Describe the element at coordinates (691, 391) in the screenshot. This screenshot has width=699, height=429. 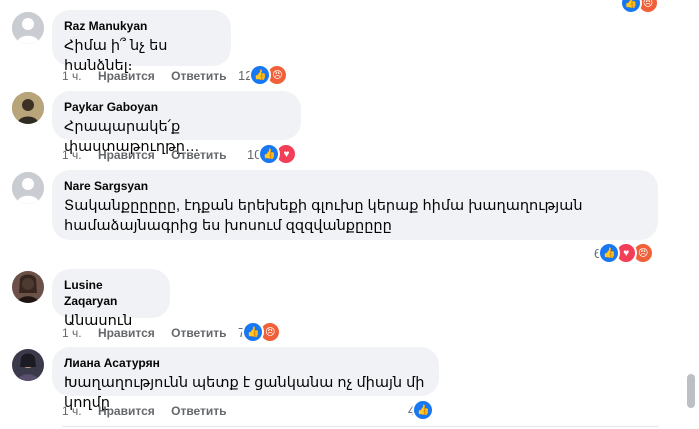
I see `scrollbar-thumb` at that location.